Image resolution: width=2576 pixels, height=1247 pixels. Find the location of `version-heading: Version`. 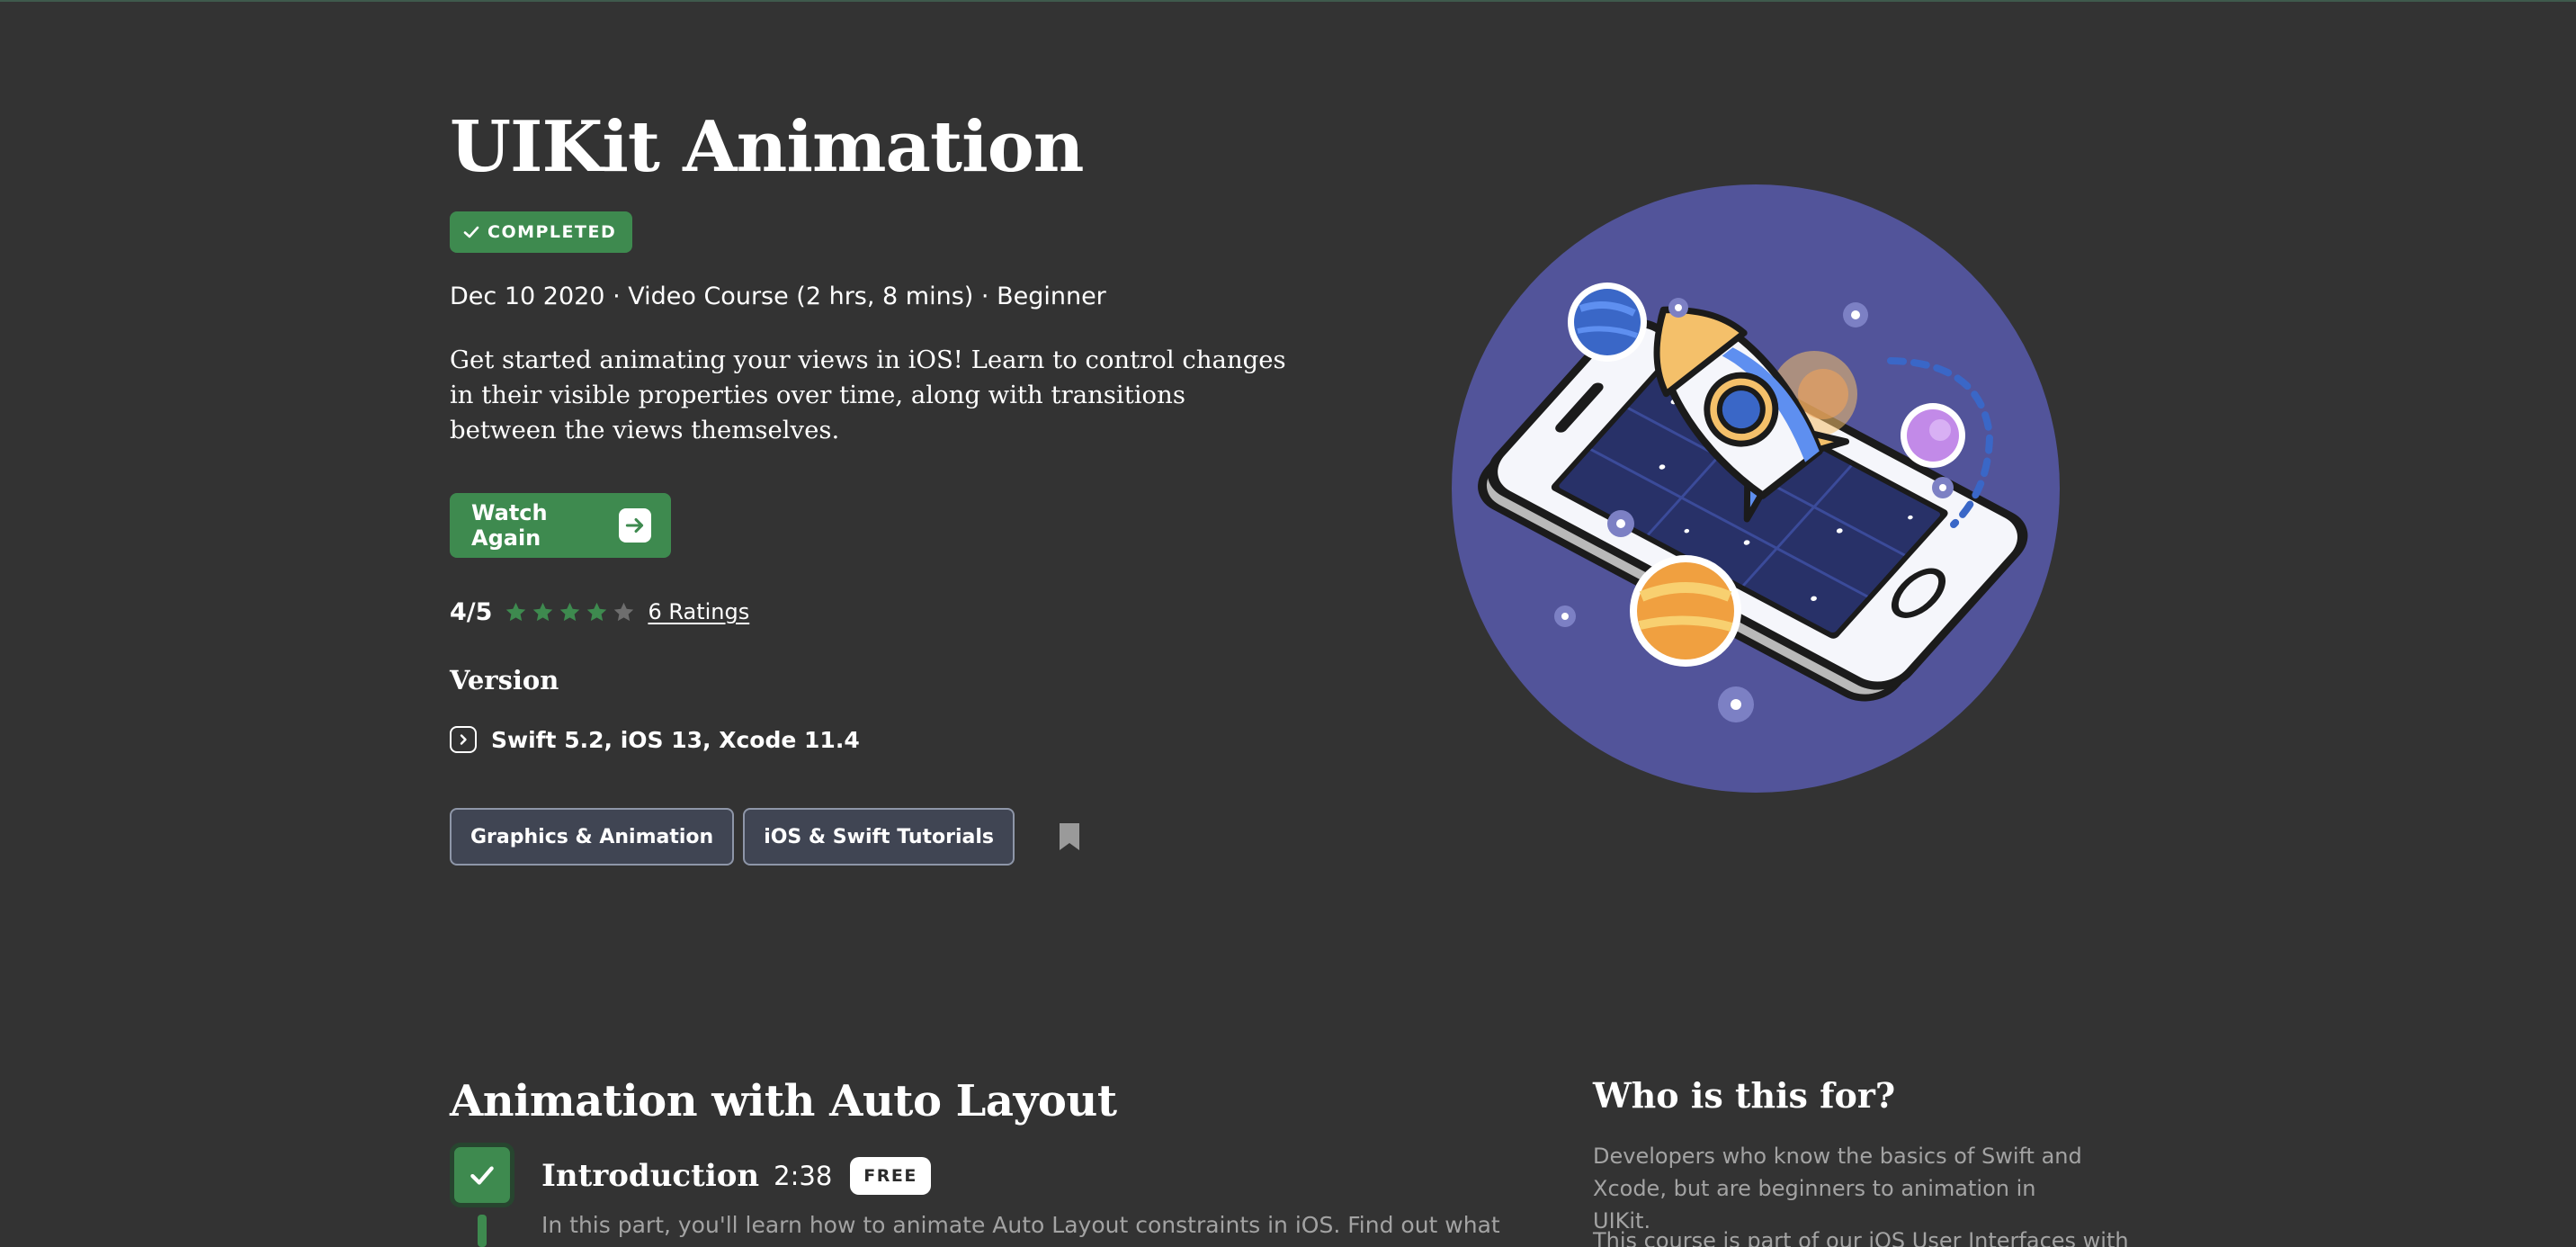

version-heading: Version is located at coordinates (504, 680).